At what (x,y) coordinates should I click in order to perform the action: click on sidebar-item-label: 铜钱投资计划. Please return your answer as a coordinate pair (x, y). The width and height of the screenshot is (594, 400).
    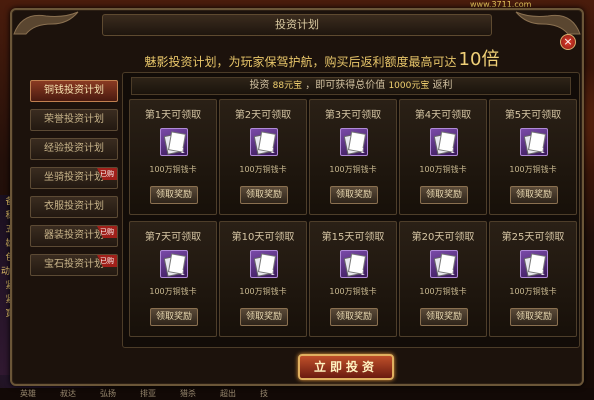
    Looking at the image, I should click on (74, 90).